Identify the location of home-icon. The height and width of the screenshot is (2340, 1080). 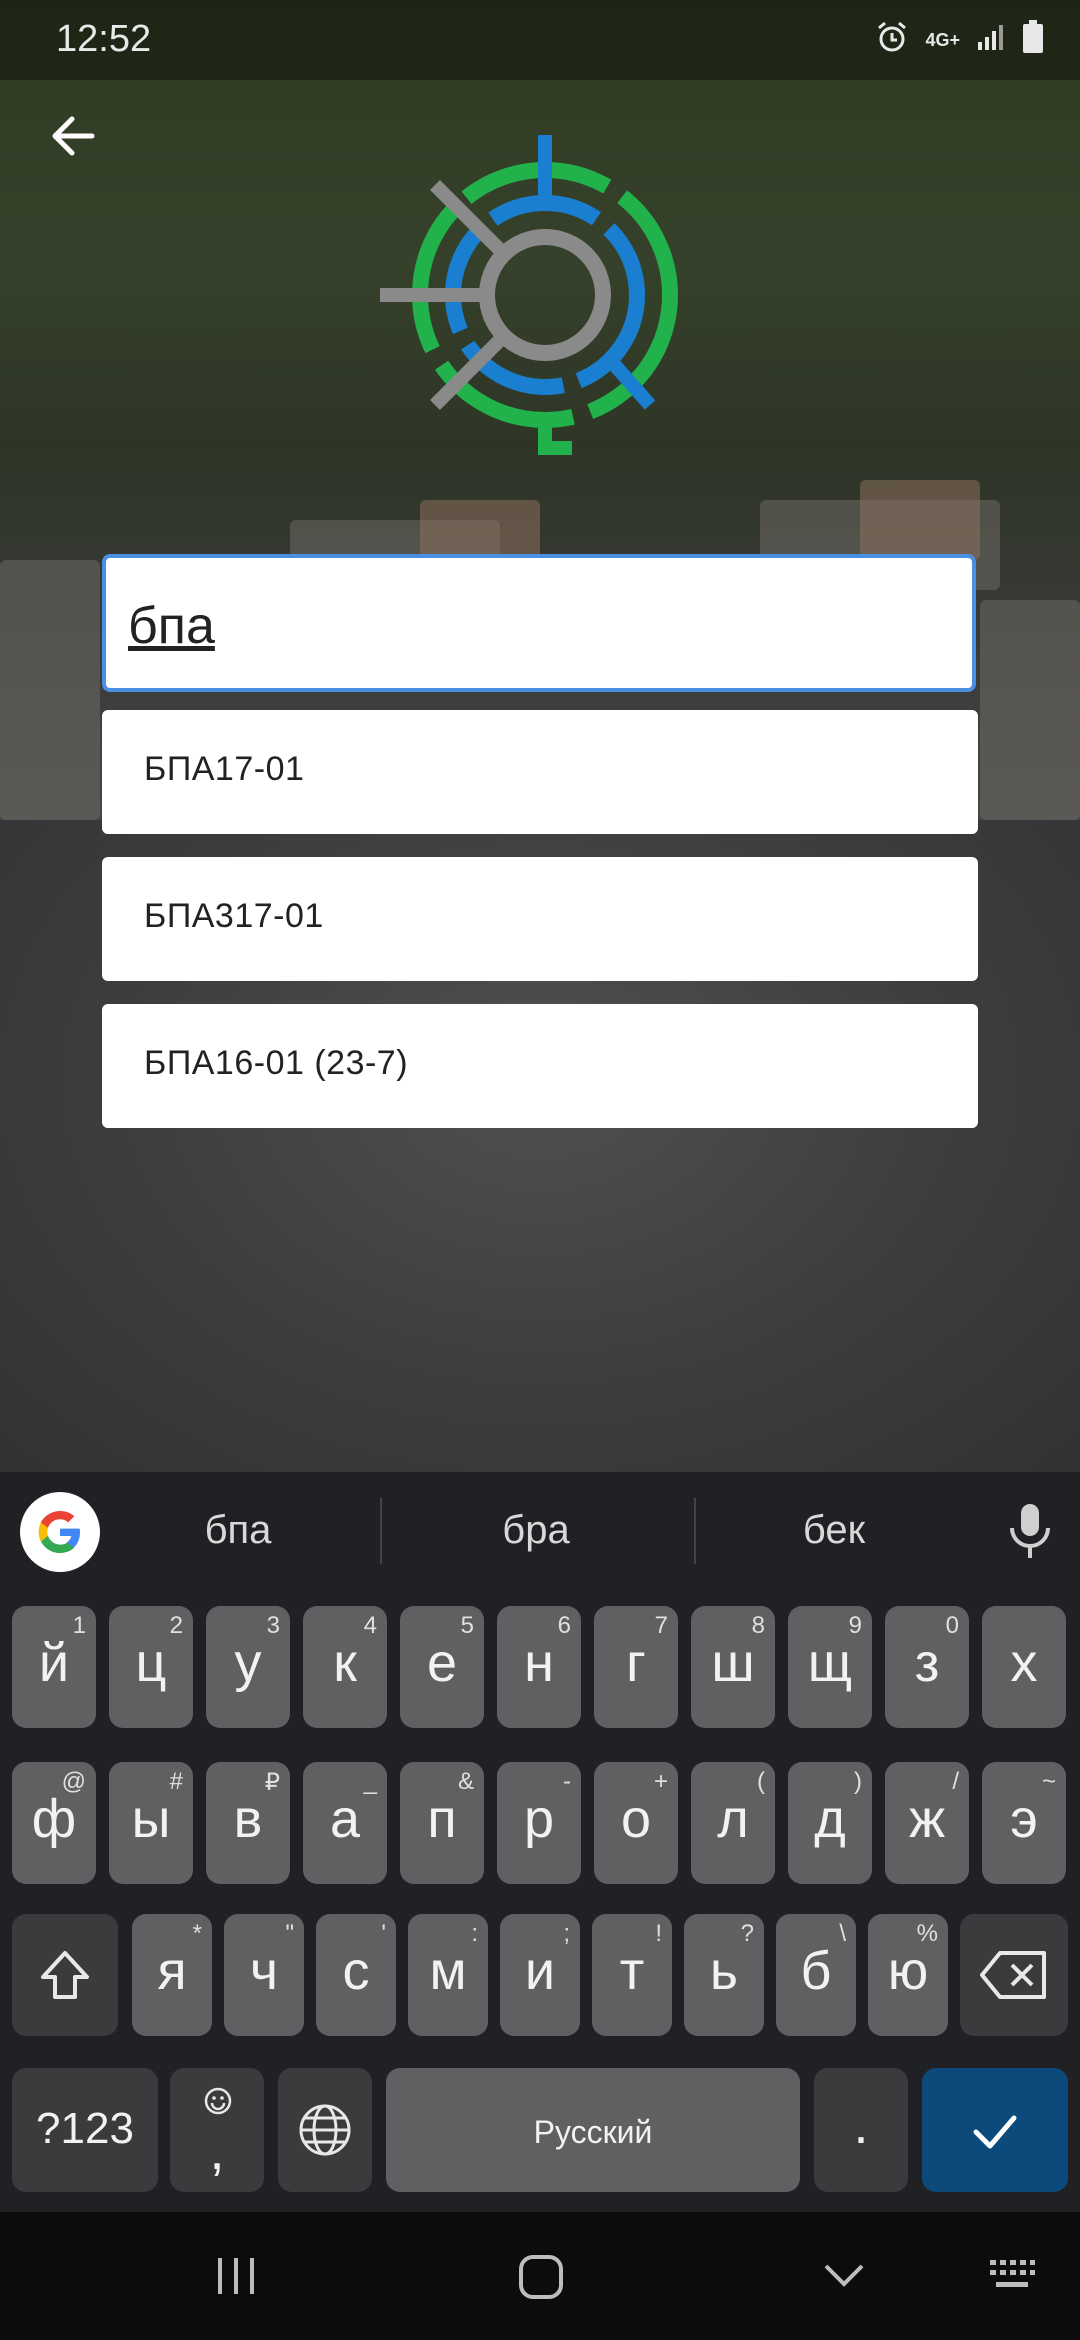
(541, 2279).